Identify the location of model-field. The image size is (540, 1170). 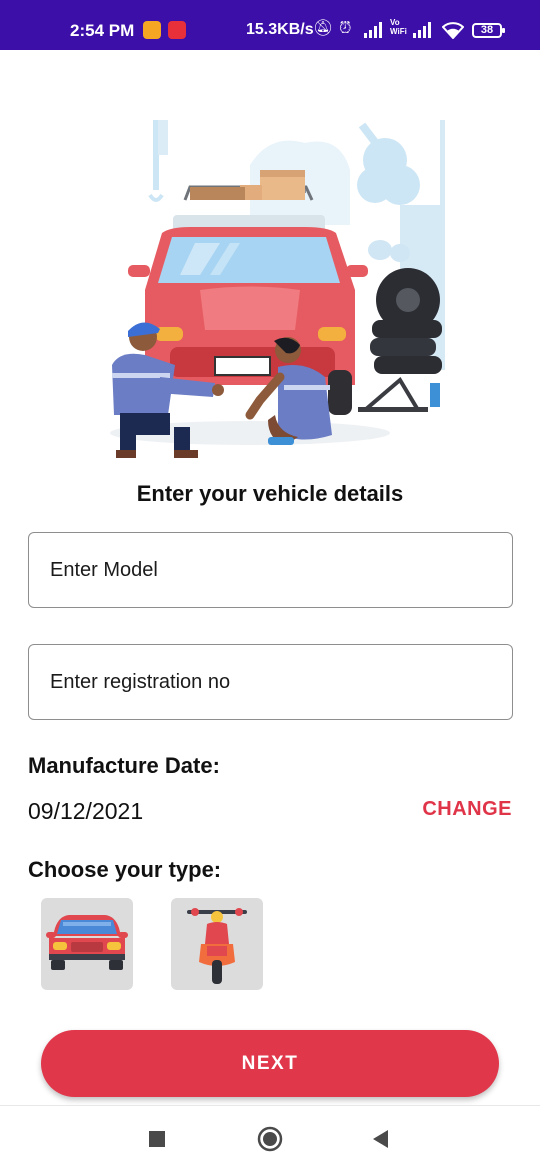
(270, 570).